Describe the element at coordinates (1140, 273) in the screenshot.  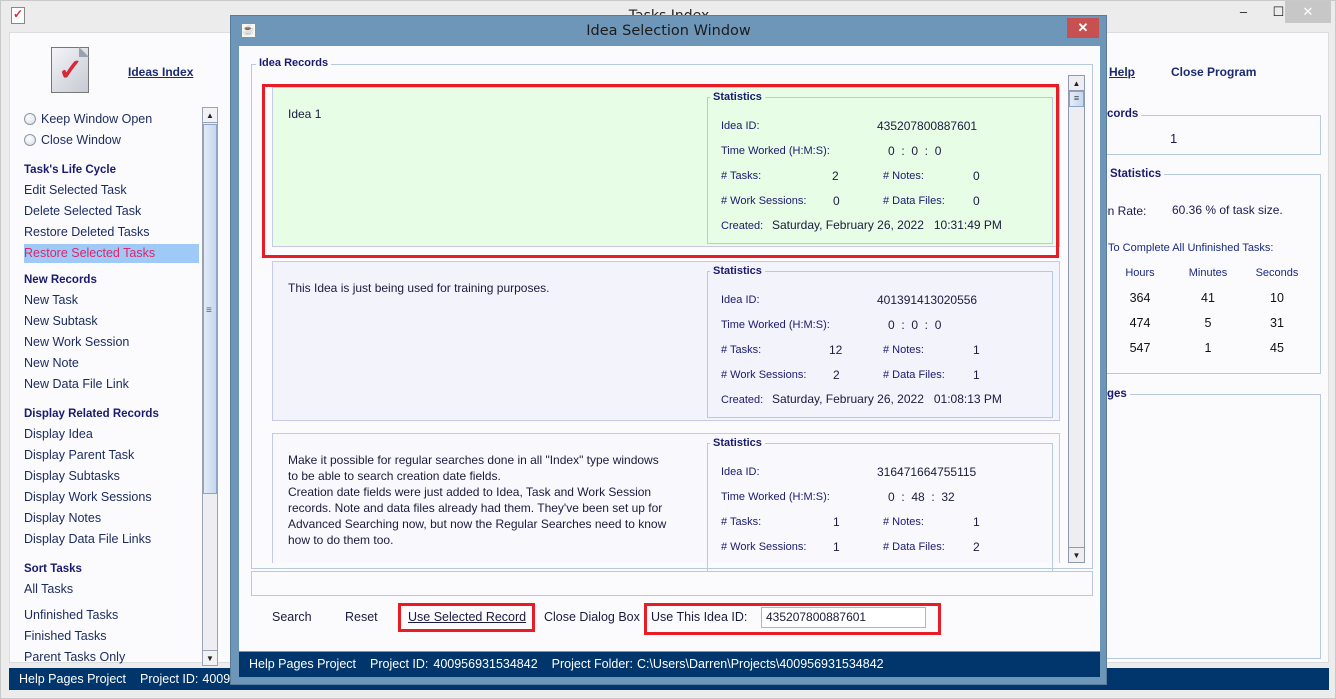
I see `col-hours: Hours` at that location.